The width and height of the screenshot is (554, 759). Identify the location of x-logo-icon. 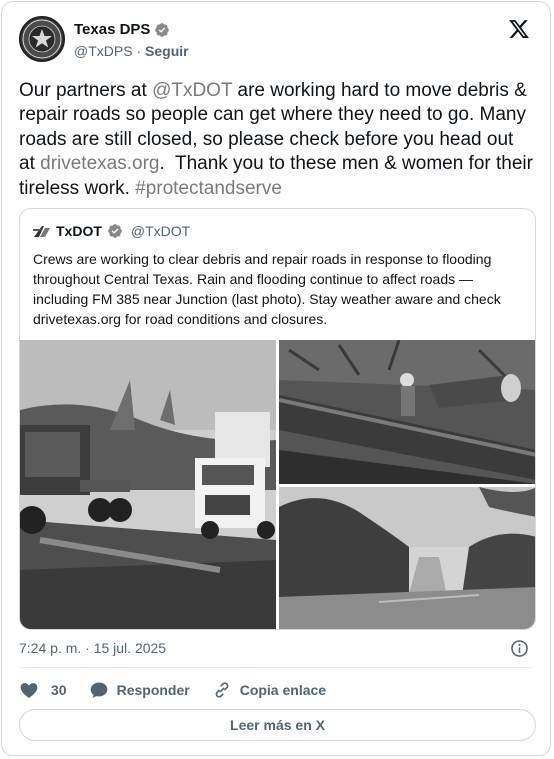
(519, 29).